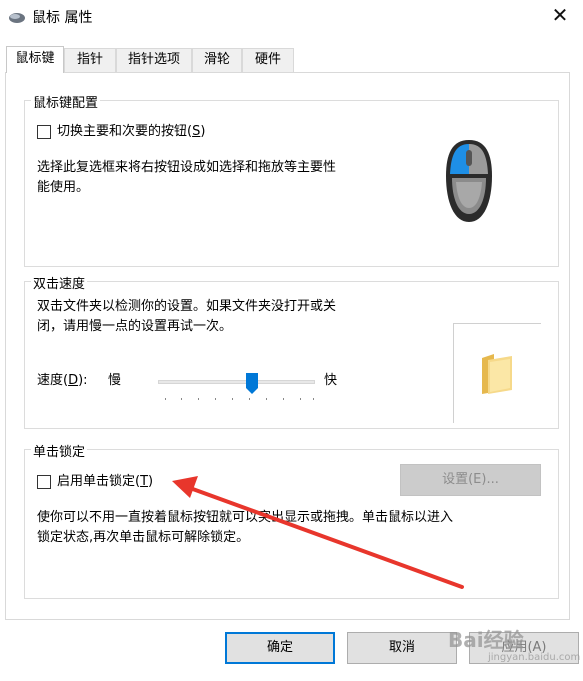 This screenshot has width=583, height=681. I want to click on tab-buttons: 鼠标键, so click(35, 59).